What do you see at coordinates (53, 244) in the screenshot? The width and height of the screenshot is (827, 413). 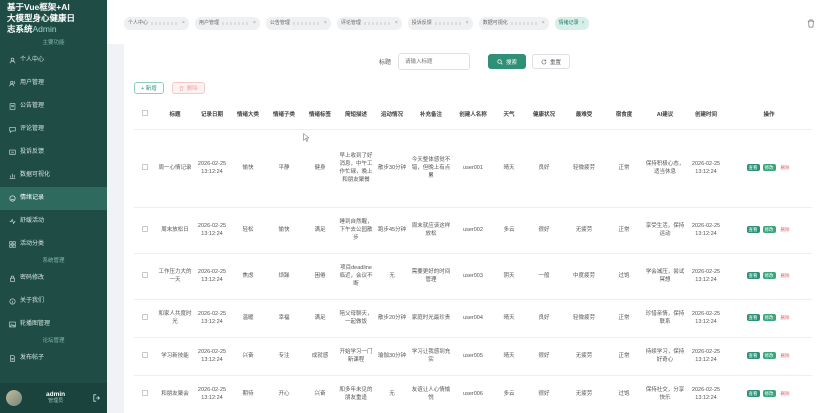 I see `sidebar-item-category: 活动分类` at bounding box center [53, 244].